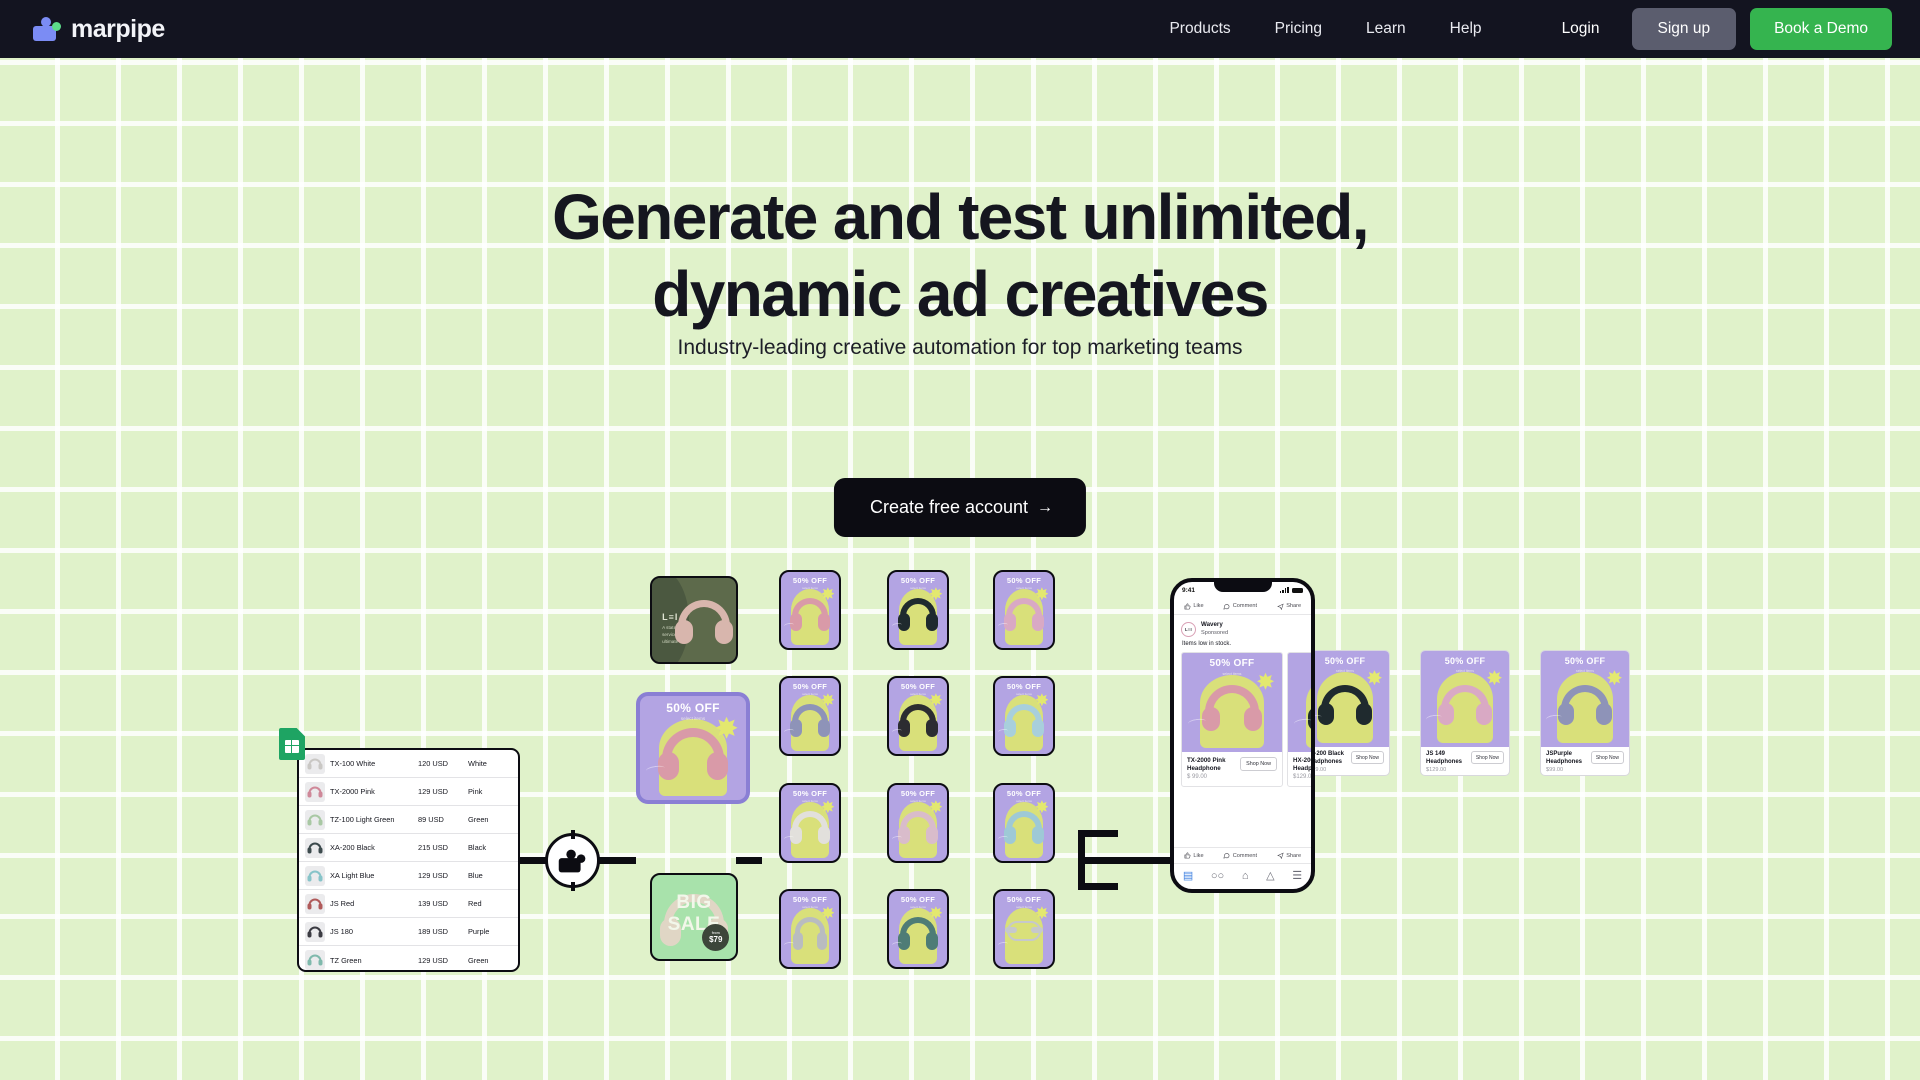 Image resolution: width=1920 pixels, height=1080 pixels. Describe the element at coordinates (477, 847) in the screenshot. I see `cell-color: Black` at that location.